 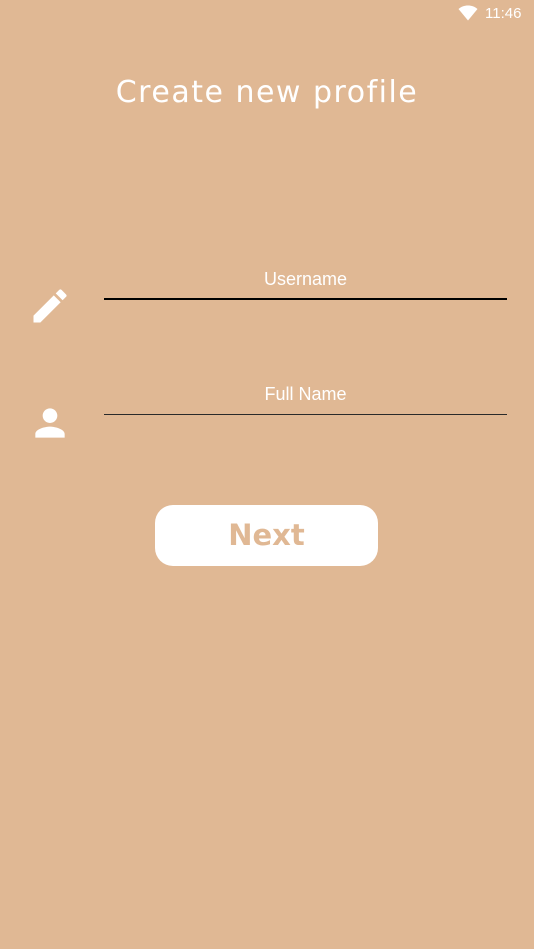 What do you see at coordinates (50, 423) in the screenshot?
I see `person-icon` at bounding box center [50, 423].